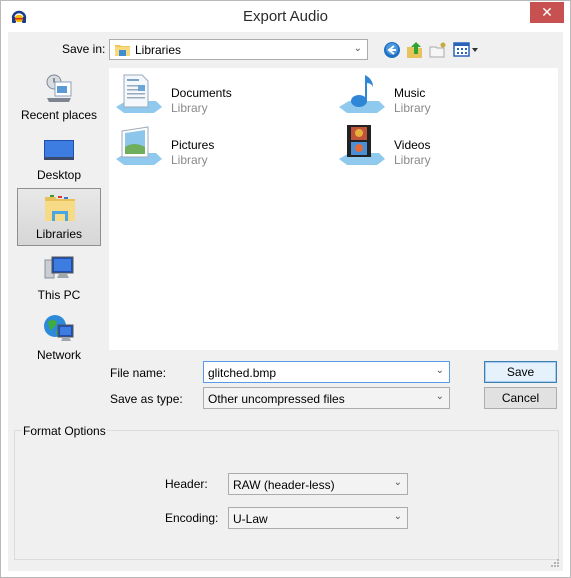 This screenshot has width=571, height=578. What do you see at coordinates (146, 399) in the screenshot?
I see `save-as-type-label: Save as type:` at bounding box center [146, 399].